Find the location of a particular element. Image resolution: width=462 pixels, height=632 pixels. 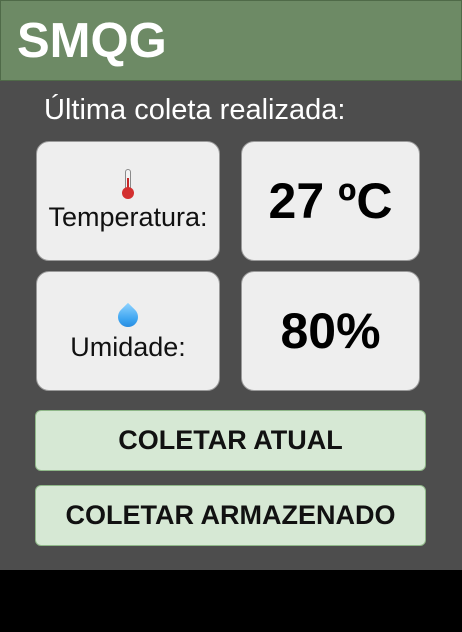

humidity-value-card: 80% is located at coordinates (330, 331).